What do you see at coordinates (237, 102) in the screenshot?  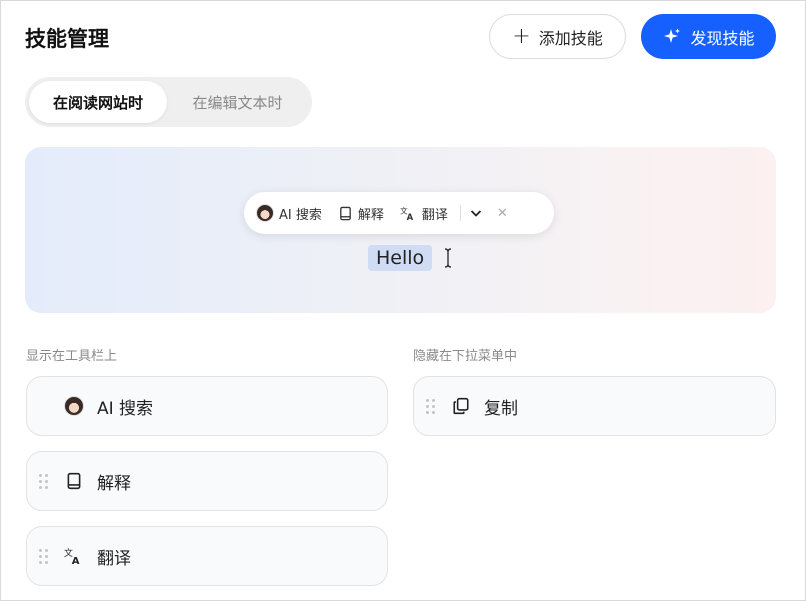 I see `tab-editing-text: 在编辑文本时` at bounding box center [237, 102].